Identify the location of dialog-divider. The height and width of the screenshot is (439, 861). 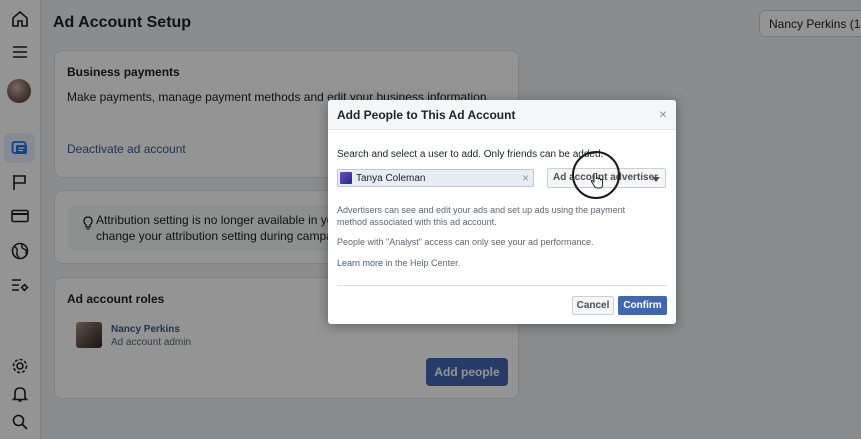
(502, 285).